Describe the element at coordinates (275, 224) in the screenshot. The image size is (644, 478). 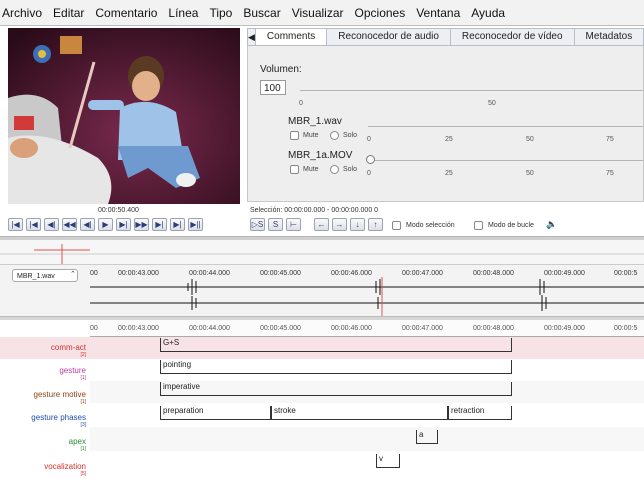
I see `clear-selection-button: S` at that location.